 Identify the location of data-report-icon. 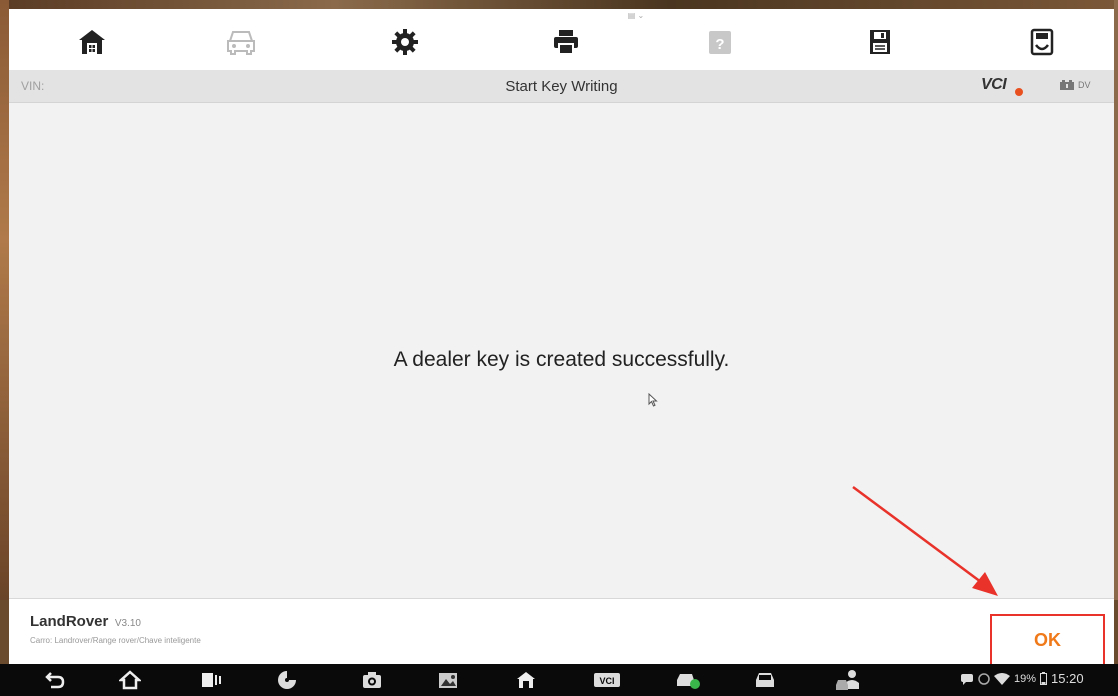
(1042, 42).